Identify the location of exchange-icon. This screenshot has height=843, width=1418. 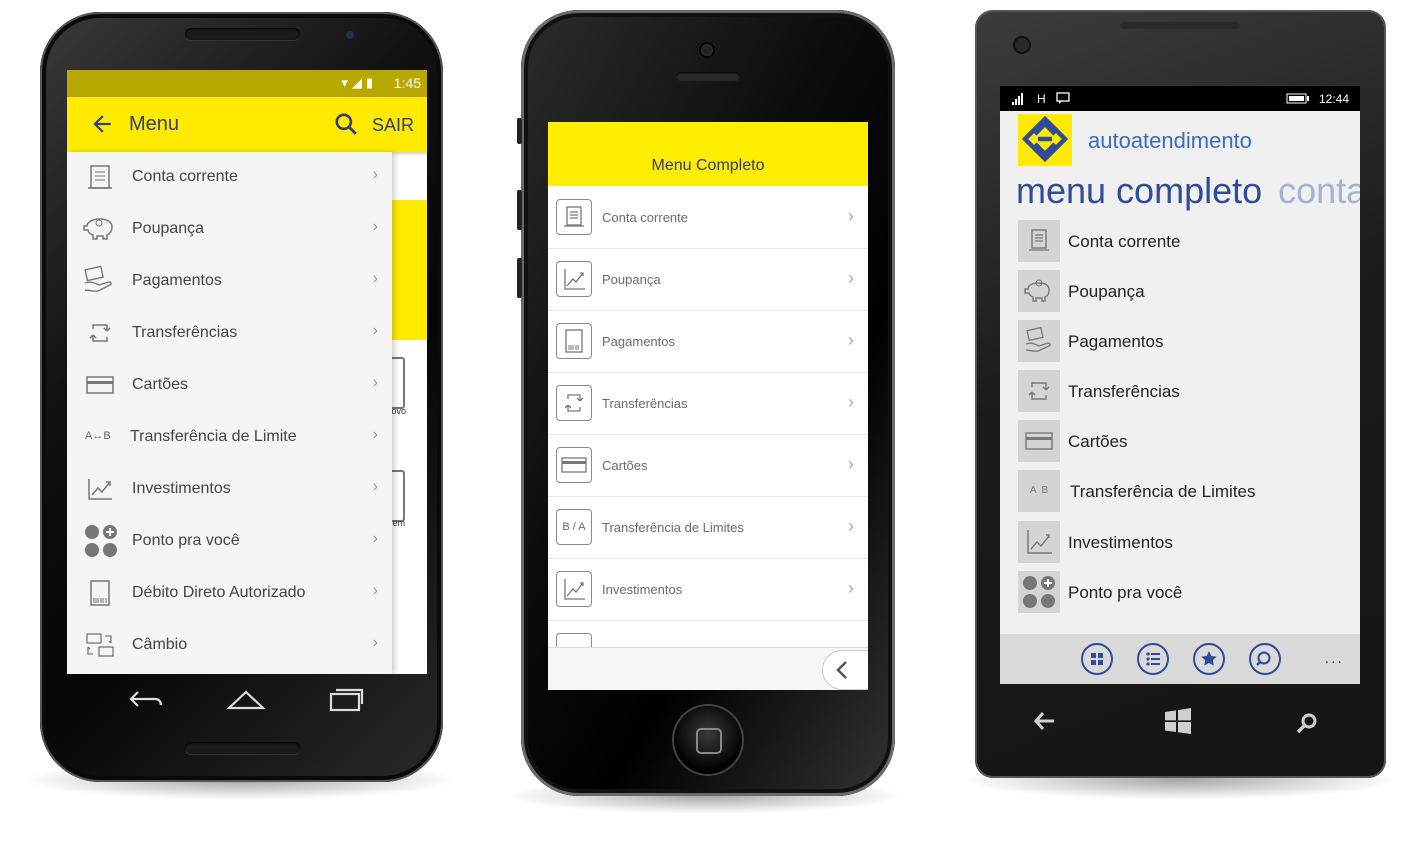
(100, 645).